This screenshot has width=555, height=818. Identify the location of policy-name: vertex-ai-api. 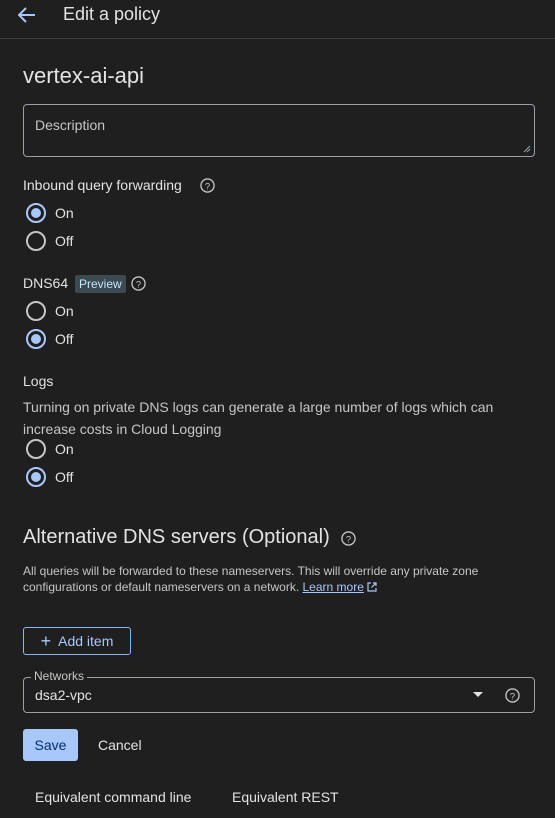
(84, 75).